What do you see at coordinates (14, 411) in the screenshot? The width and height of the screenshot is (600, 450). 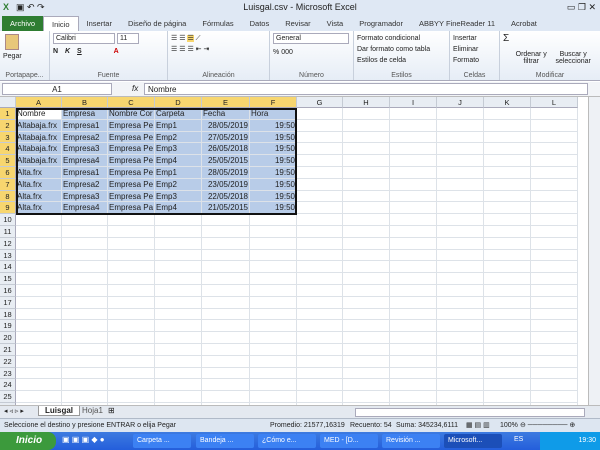 I see `sheet-nav-buttons: ◂ ◃ ▹ ▸` at bounding box center [14, 411].